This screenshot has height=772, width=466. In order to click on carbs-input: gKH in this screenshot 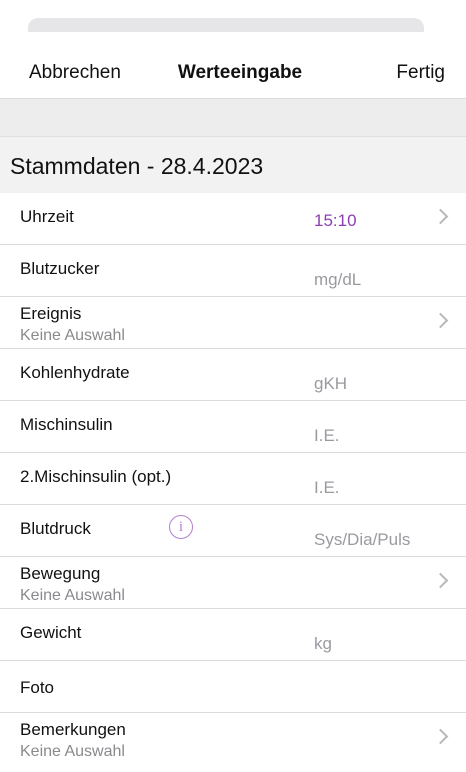, I will do `click(330, 384)`.